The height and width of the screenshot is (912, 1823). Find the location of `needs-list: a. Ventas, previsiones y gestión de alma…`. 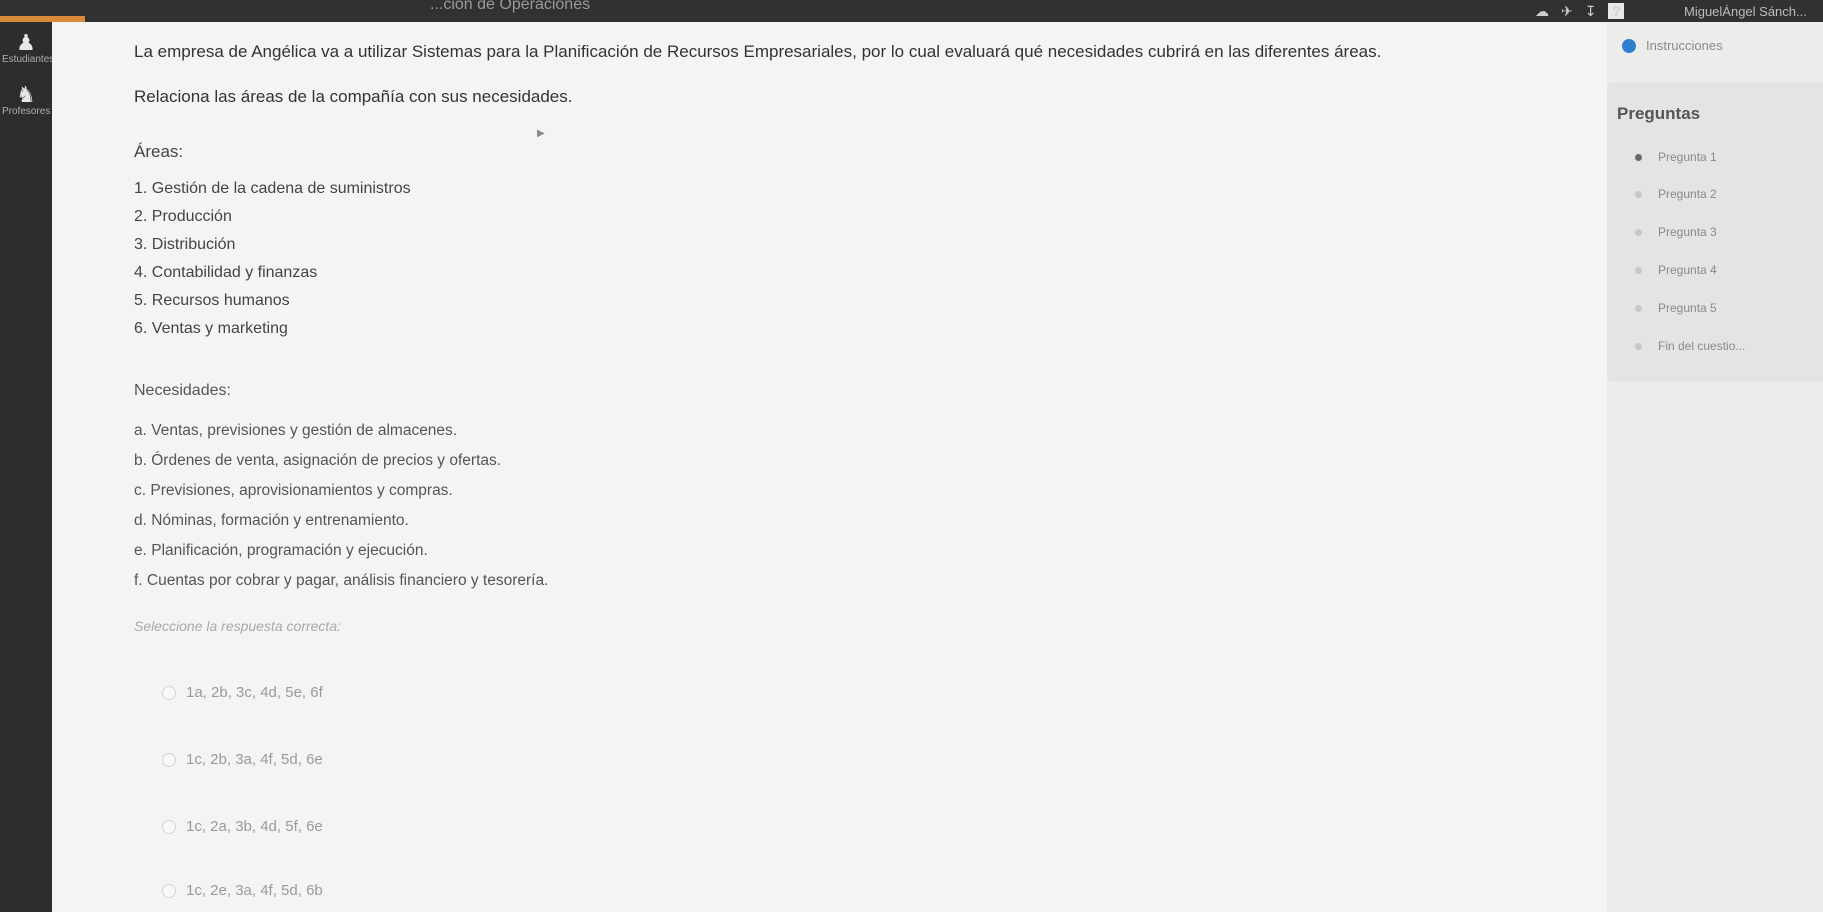

needs-list: a. Ventas, previsiones y gestión de alma… is located at coordinates (341, 506).